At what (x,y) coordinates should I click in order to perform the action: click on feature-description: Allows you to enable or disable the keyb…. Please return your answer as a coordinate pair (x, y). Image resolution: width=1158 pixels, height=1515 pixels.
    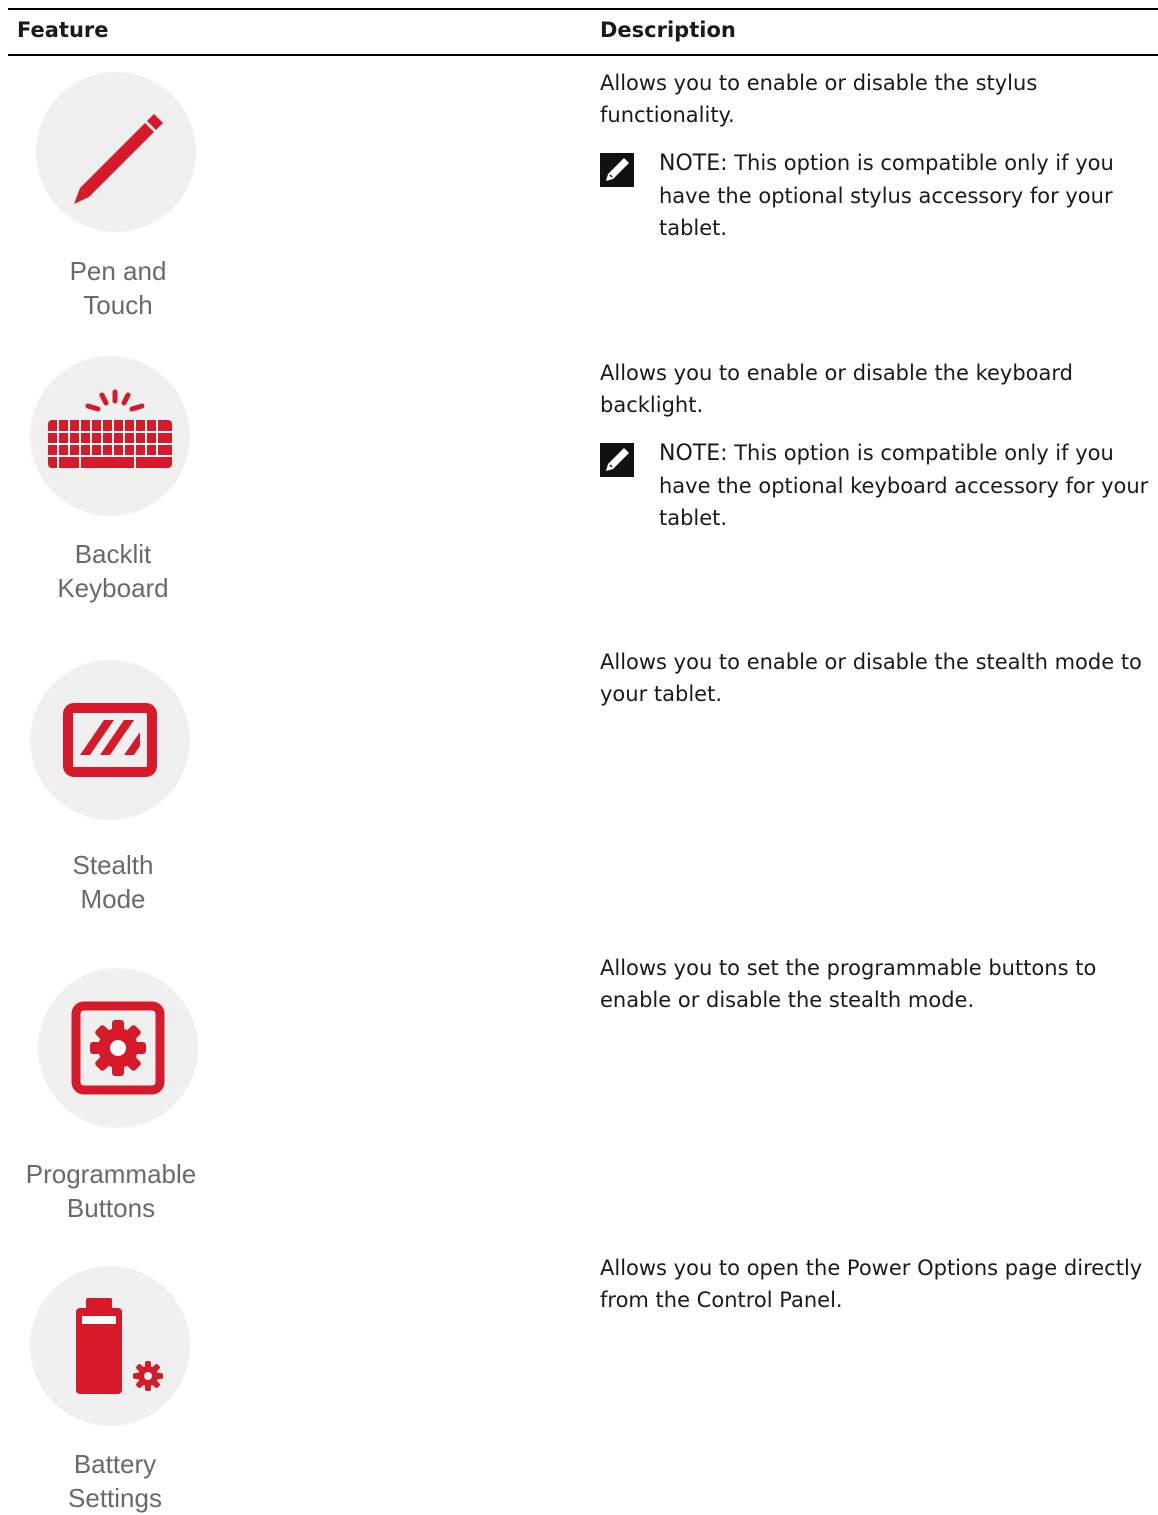
    Looking at the image, I should click on (836, 389).